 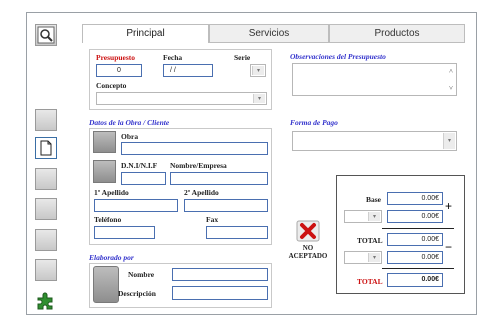 I want to click on tab-servicios: Servicios, so click(x=269, y=33).